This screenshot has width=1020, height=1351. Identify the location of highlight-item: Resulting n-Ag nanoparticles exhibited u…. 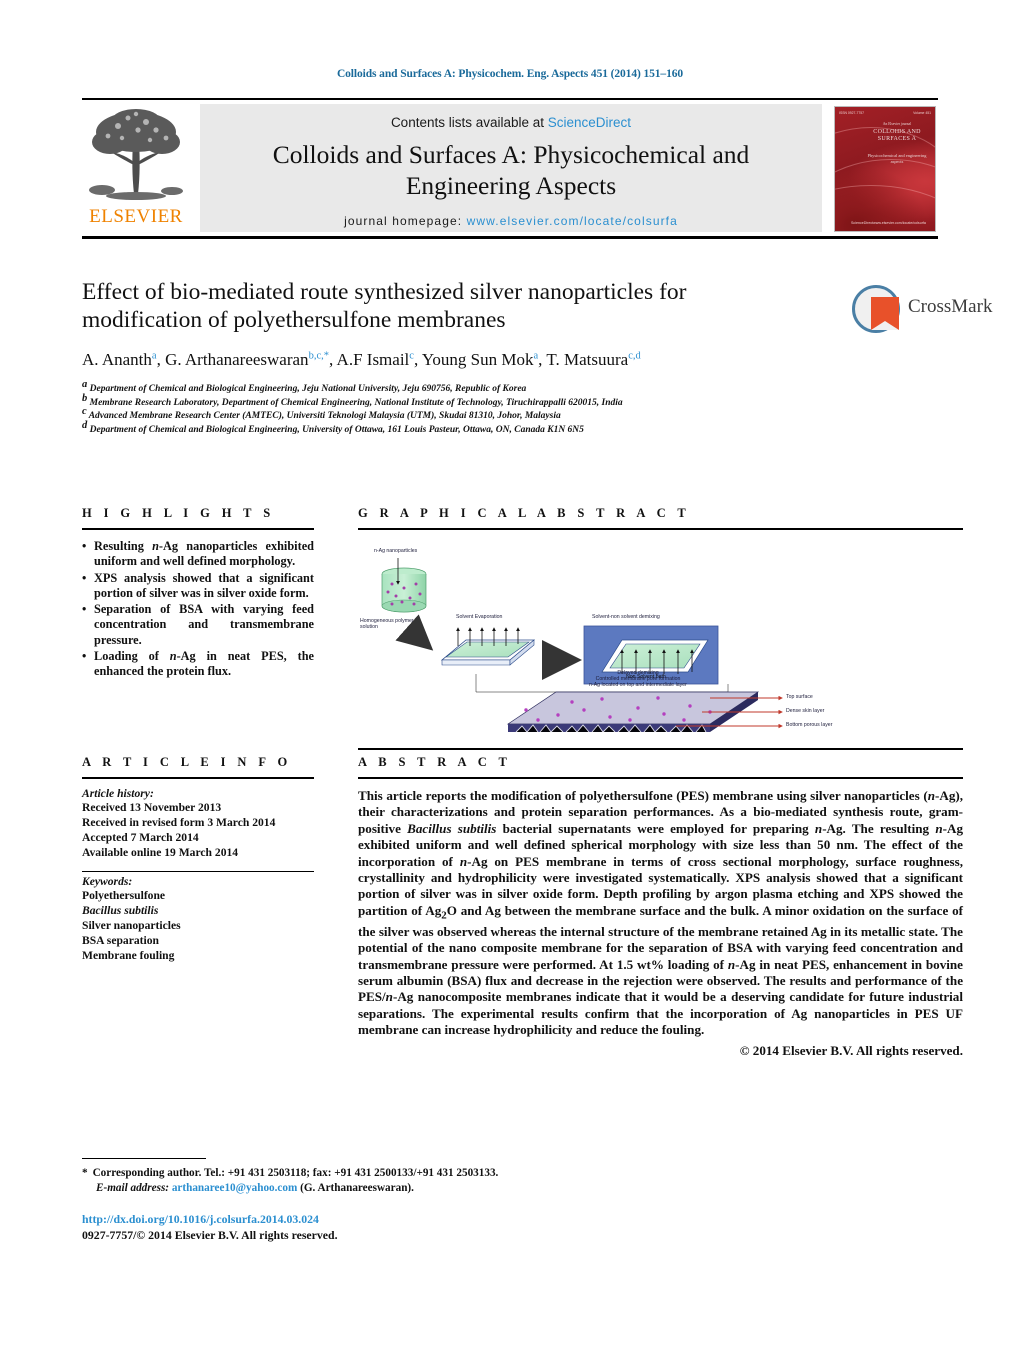
(198, 554).